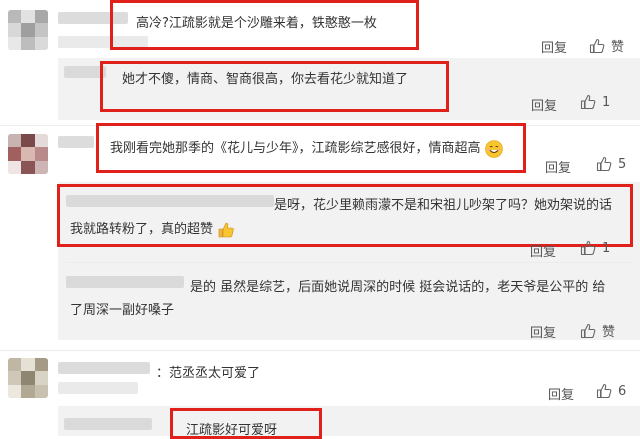 This screenshot has width=640, height=439. Describe the element at coordinates (622, 164) in the screenshot. I see `like-count: 5` at that location.